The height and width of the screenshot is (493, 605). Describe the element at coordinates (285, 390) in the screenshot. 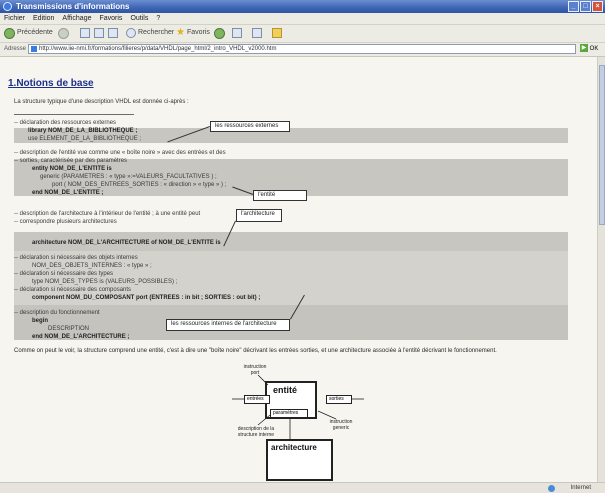

I see `entity-title: entité` at that location.